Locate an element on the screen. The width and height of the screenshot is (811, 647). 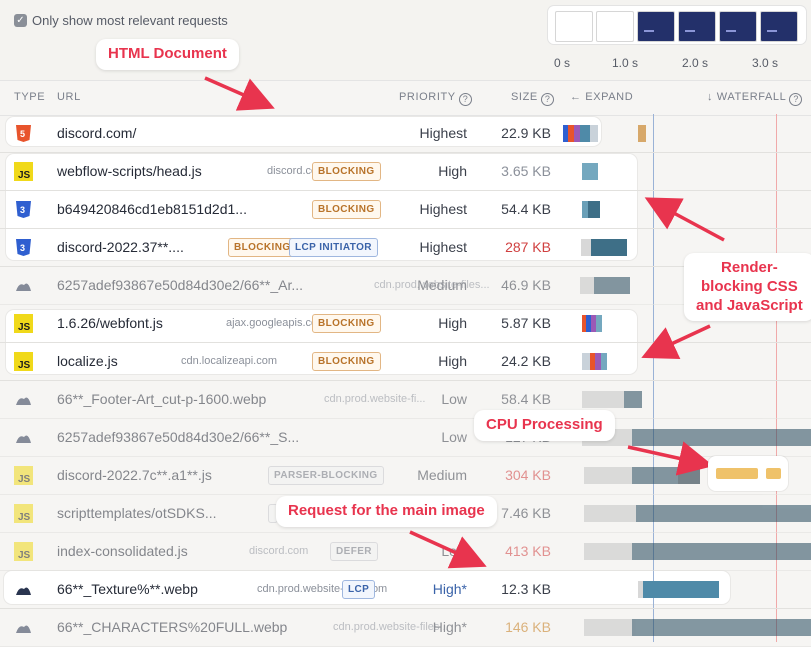
request-badge: LCP is located at coordinates (359, 589).